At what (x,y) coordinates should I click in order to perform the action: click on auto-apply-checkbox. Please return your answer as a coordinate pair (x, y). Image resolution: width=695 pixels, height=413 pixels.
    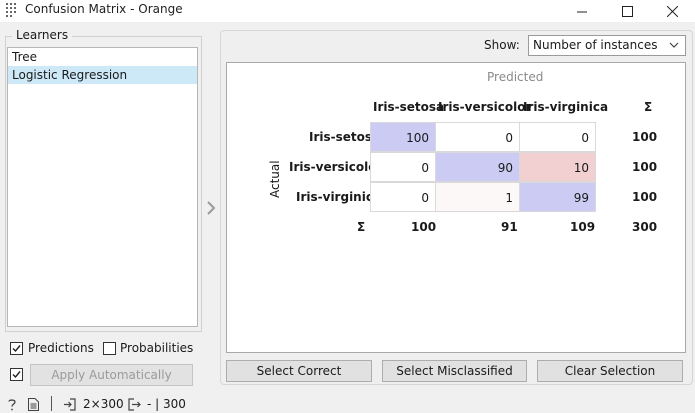
    Looking at the image, I should click on (16, 374).